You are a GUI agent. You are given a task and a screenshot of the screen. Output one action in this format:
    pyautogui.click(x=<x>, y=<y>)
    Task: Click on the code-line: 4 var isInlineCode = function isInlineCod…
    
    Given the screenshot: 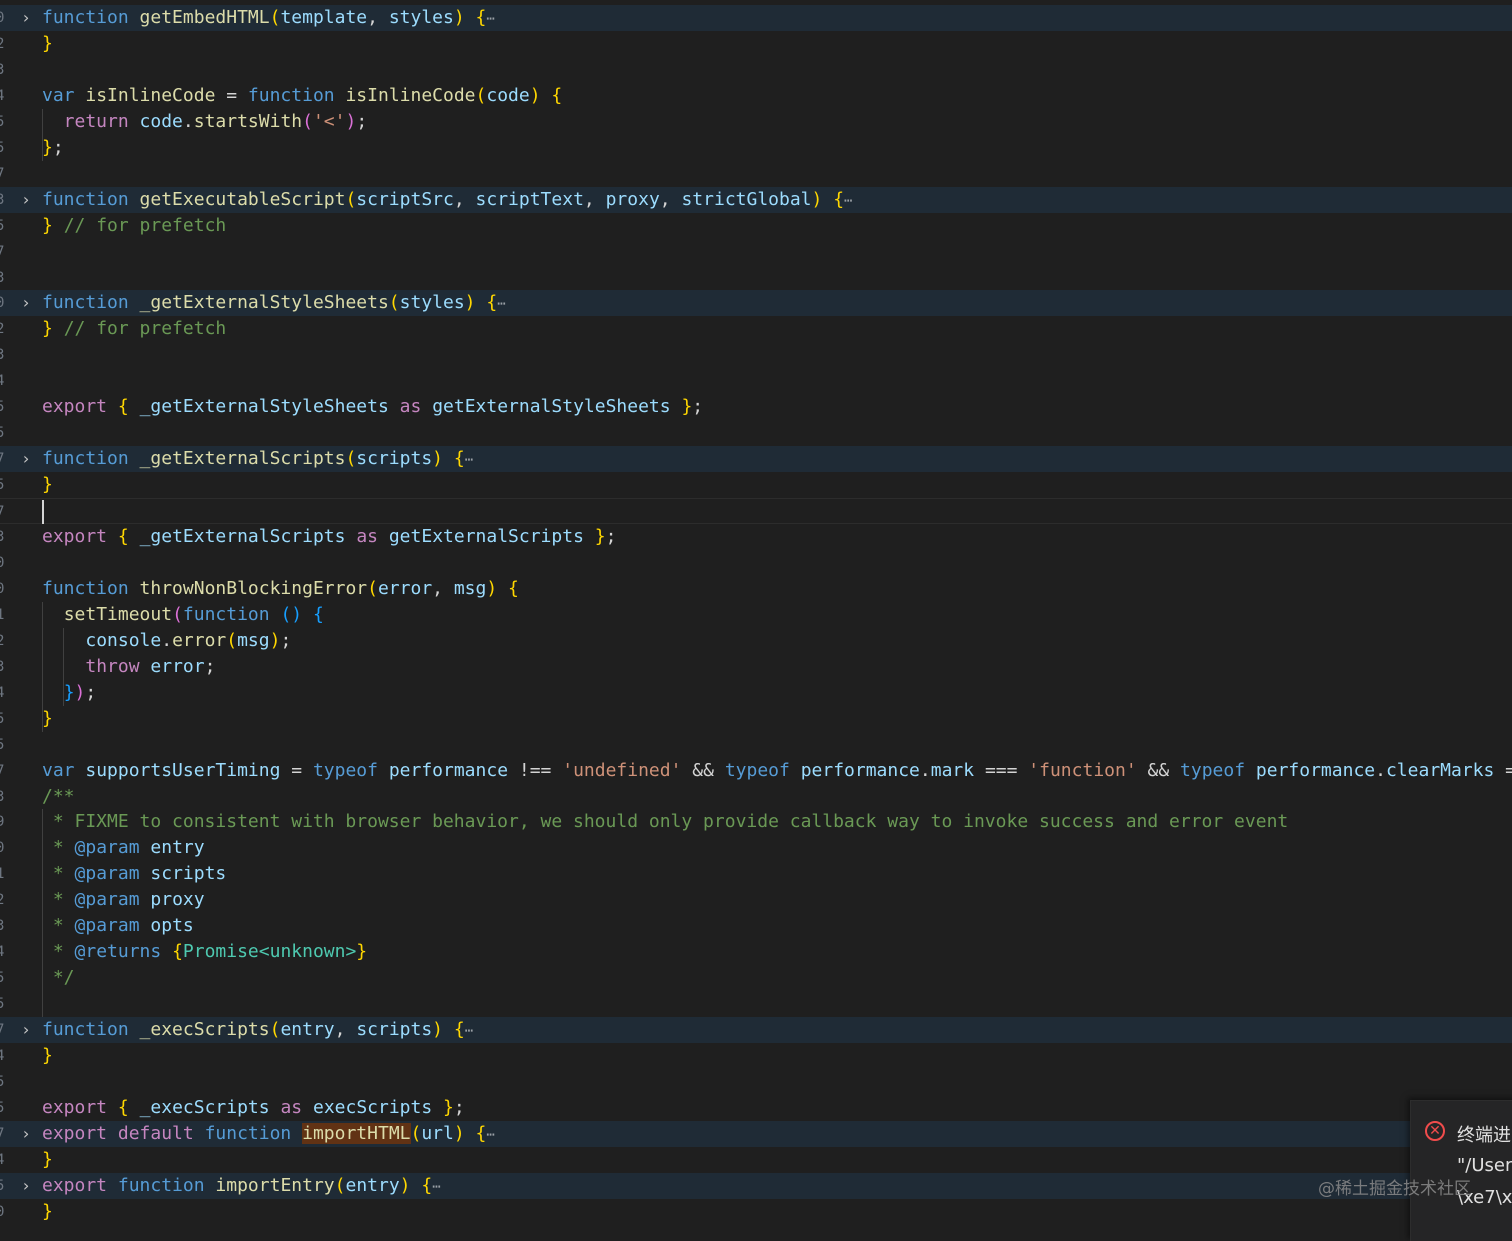 What is the action you would take?
    pyautogui.click(x=756, y=96)
    